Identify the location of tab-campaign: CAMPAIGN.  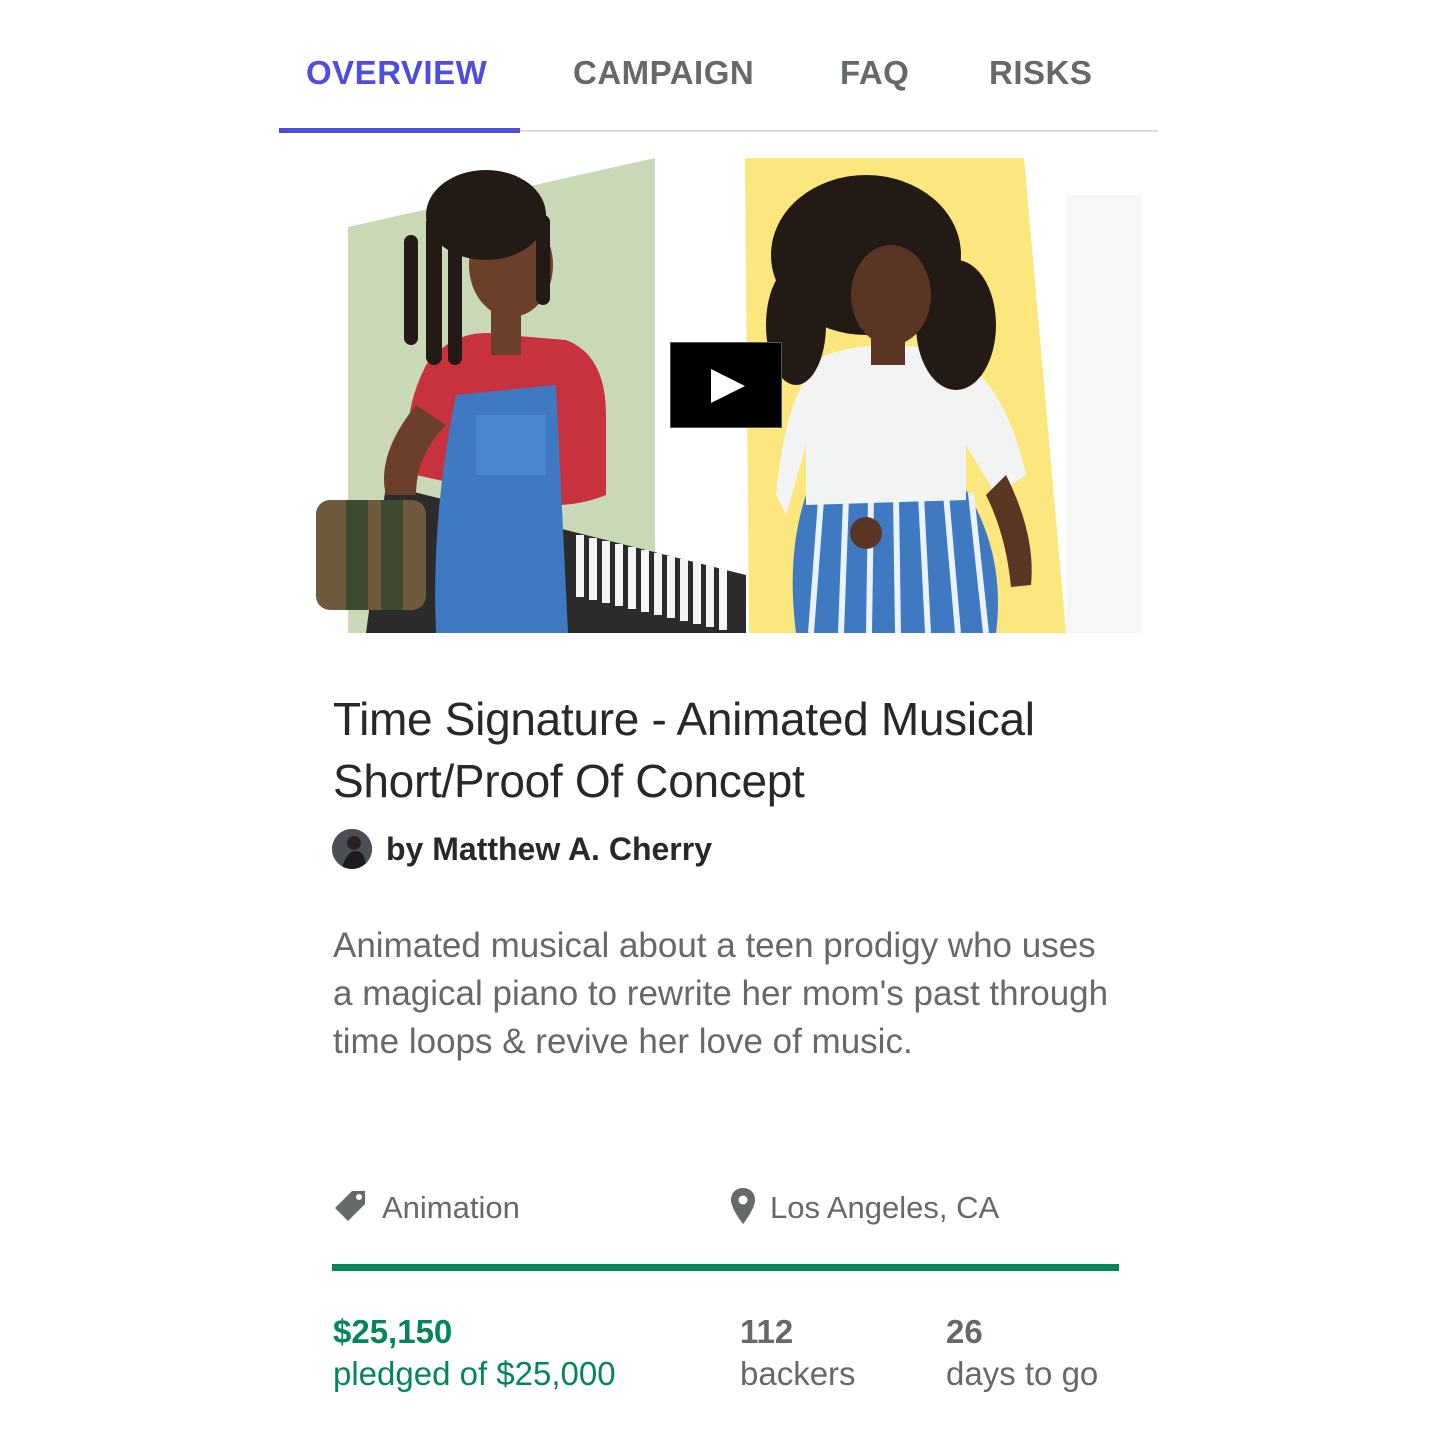
(663, 73).